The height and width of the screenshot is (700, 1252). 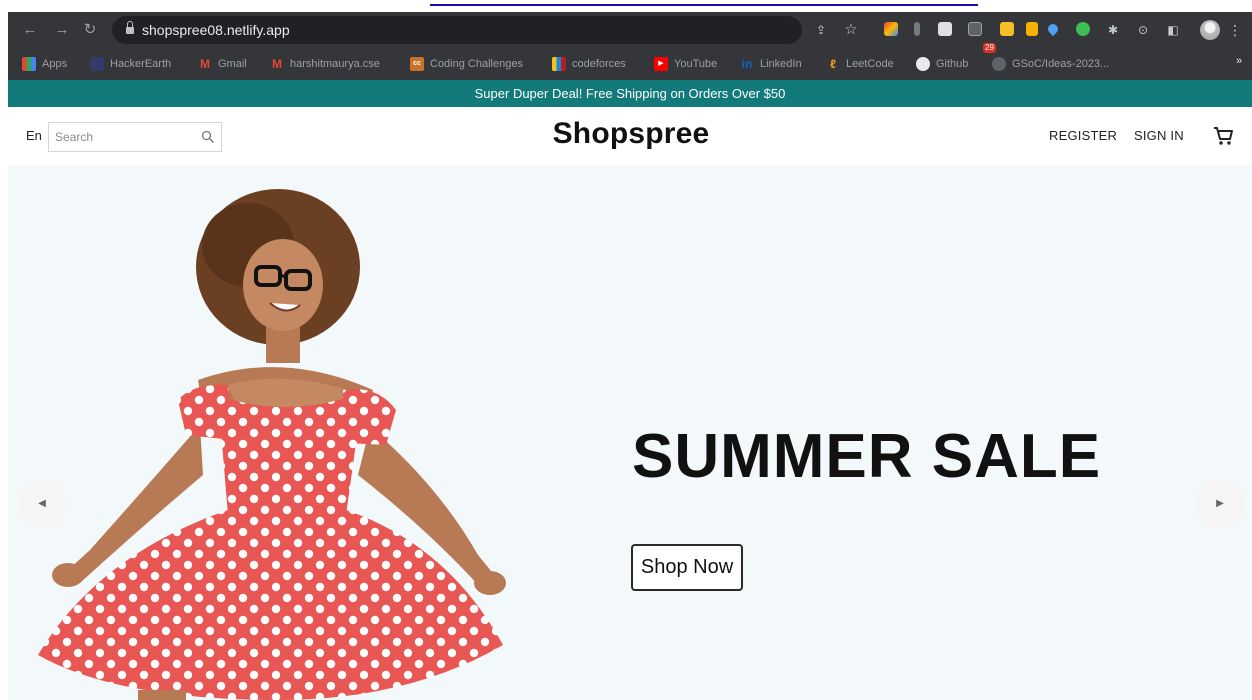 I want to click on search-icon, so click(x=208, y=137).